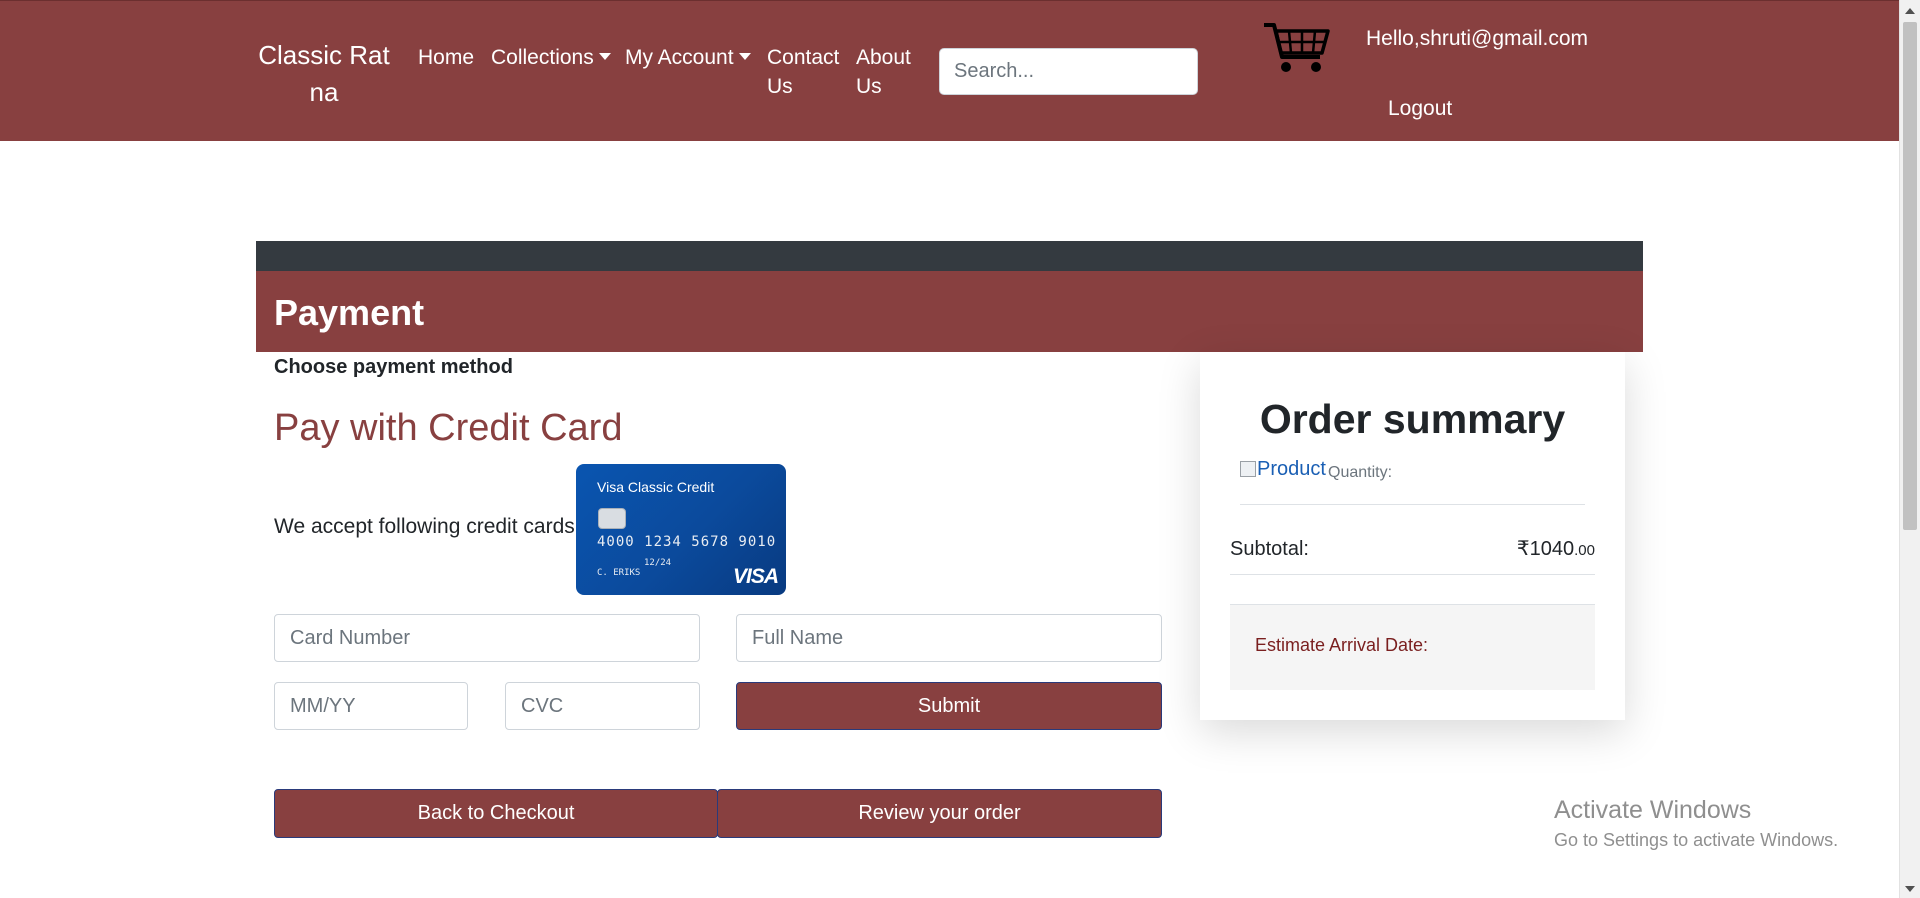 Image resolution: width=1920 pixels, height=898 pixels. What do you see at coordinates (1545, 549) in the screenshot?
I see `subtotal-amount: ₹1040` at bounding box center [1545, 549].